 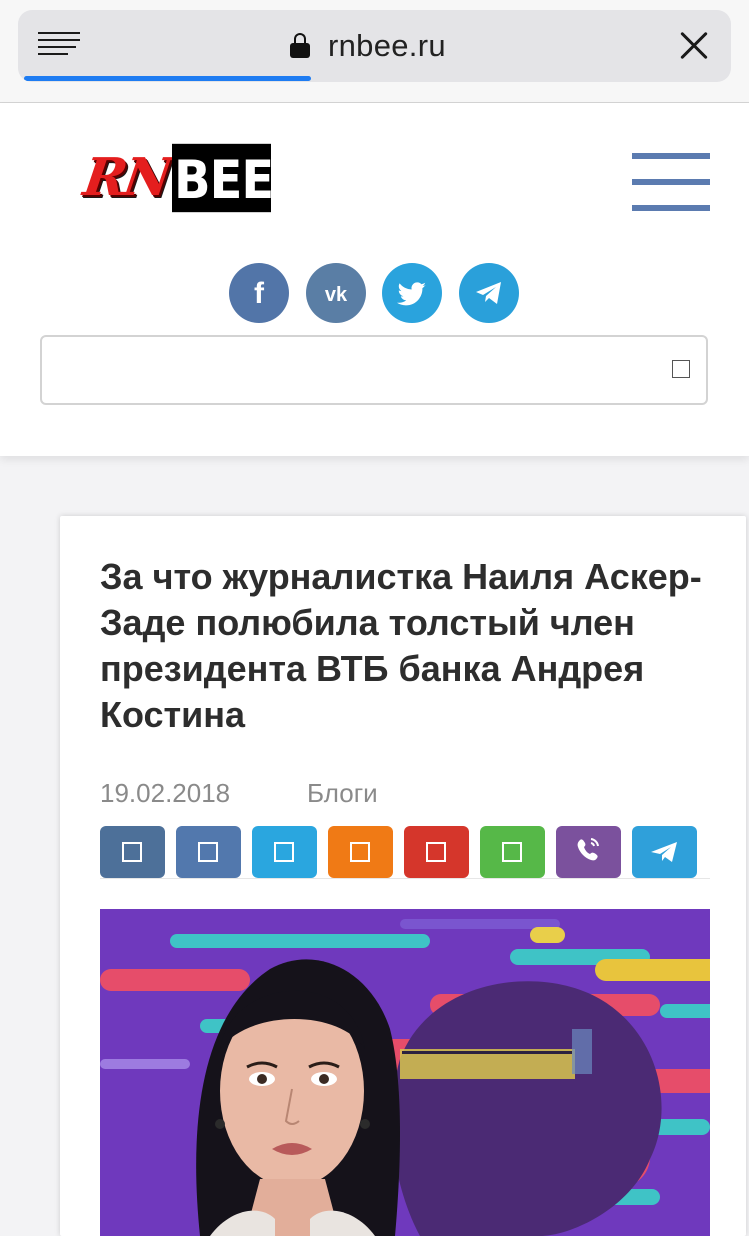 I want to click on viber-icon, so click(x=588, y=849).